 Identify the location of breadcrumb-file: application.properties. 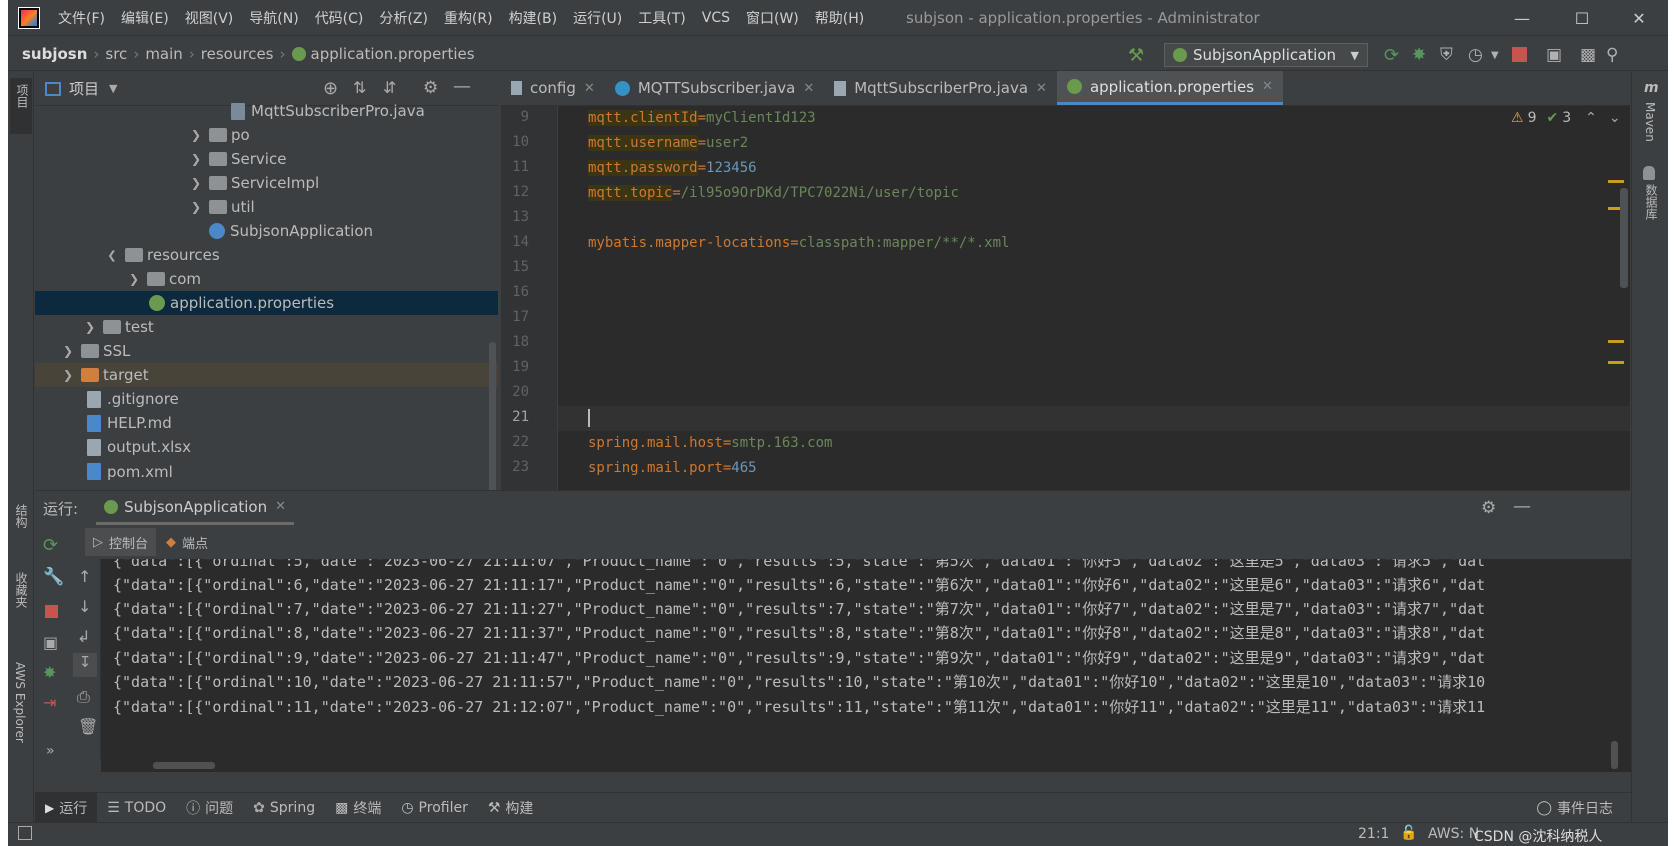
(383, 54).